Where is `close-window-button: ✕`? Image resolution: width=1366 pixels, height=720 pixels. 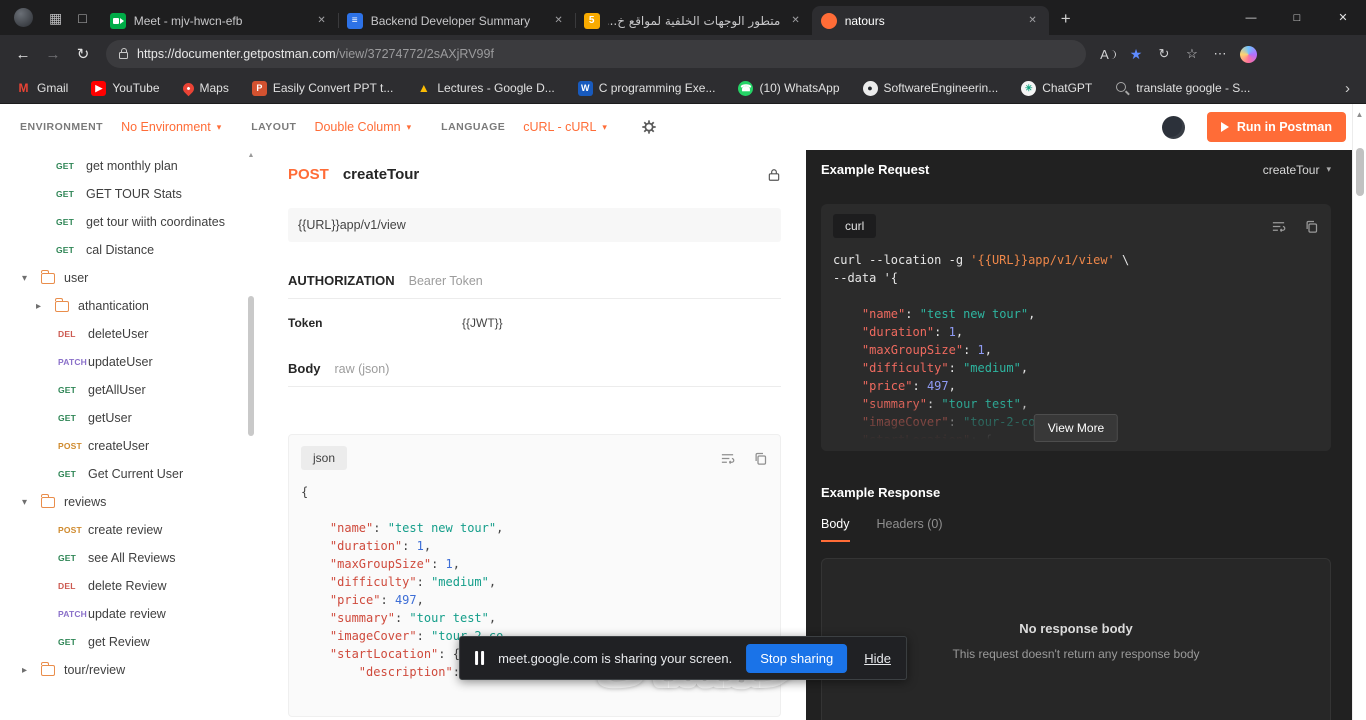
close-window-button: ✕ is located at coordinates (1343, 17).